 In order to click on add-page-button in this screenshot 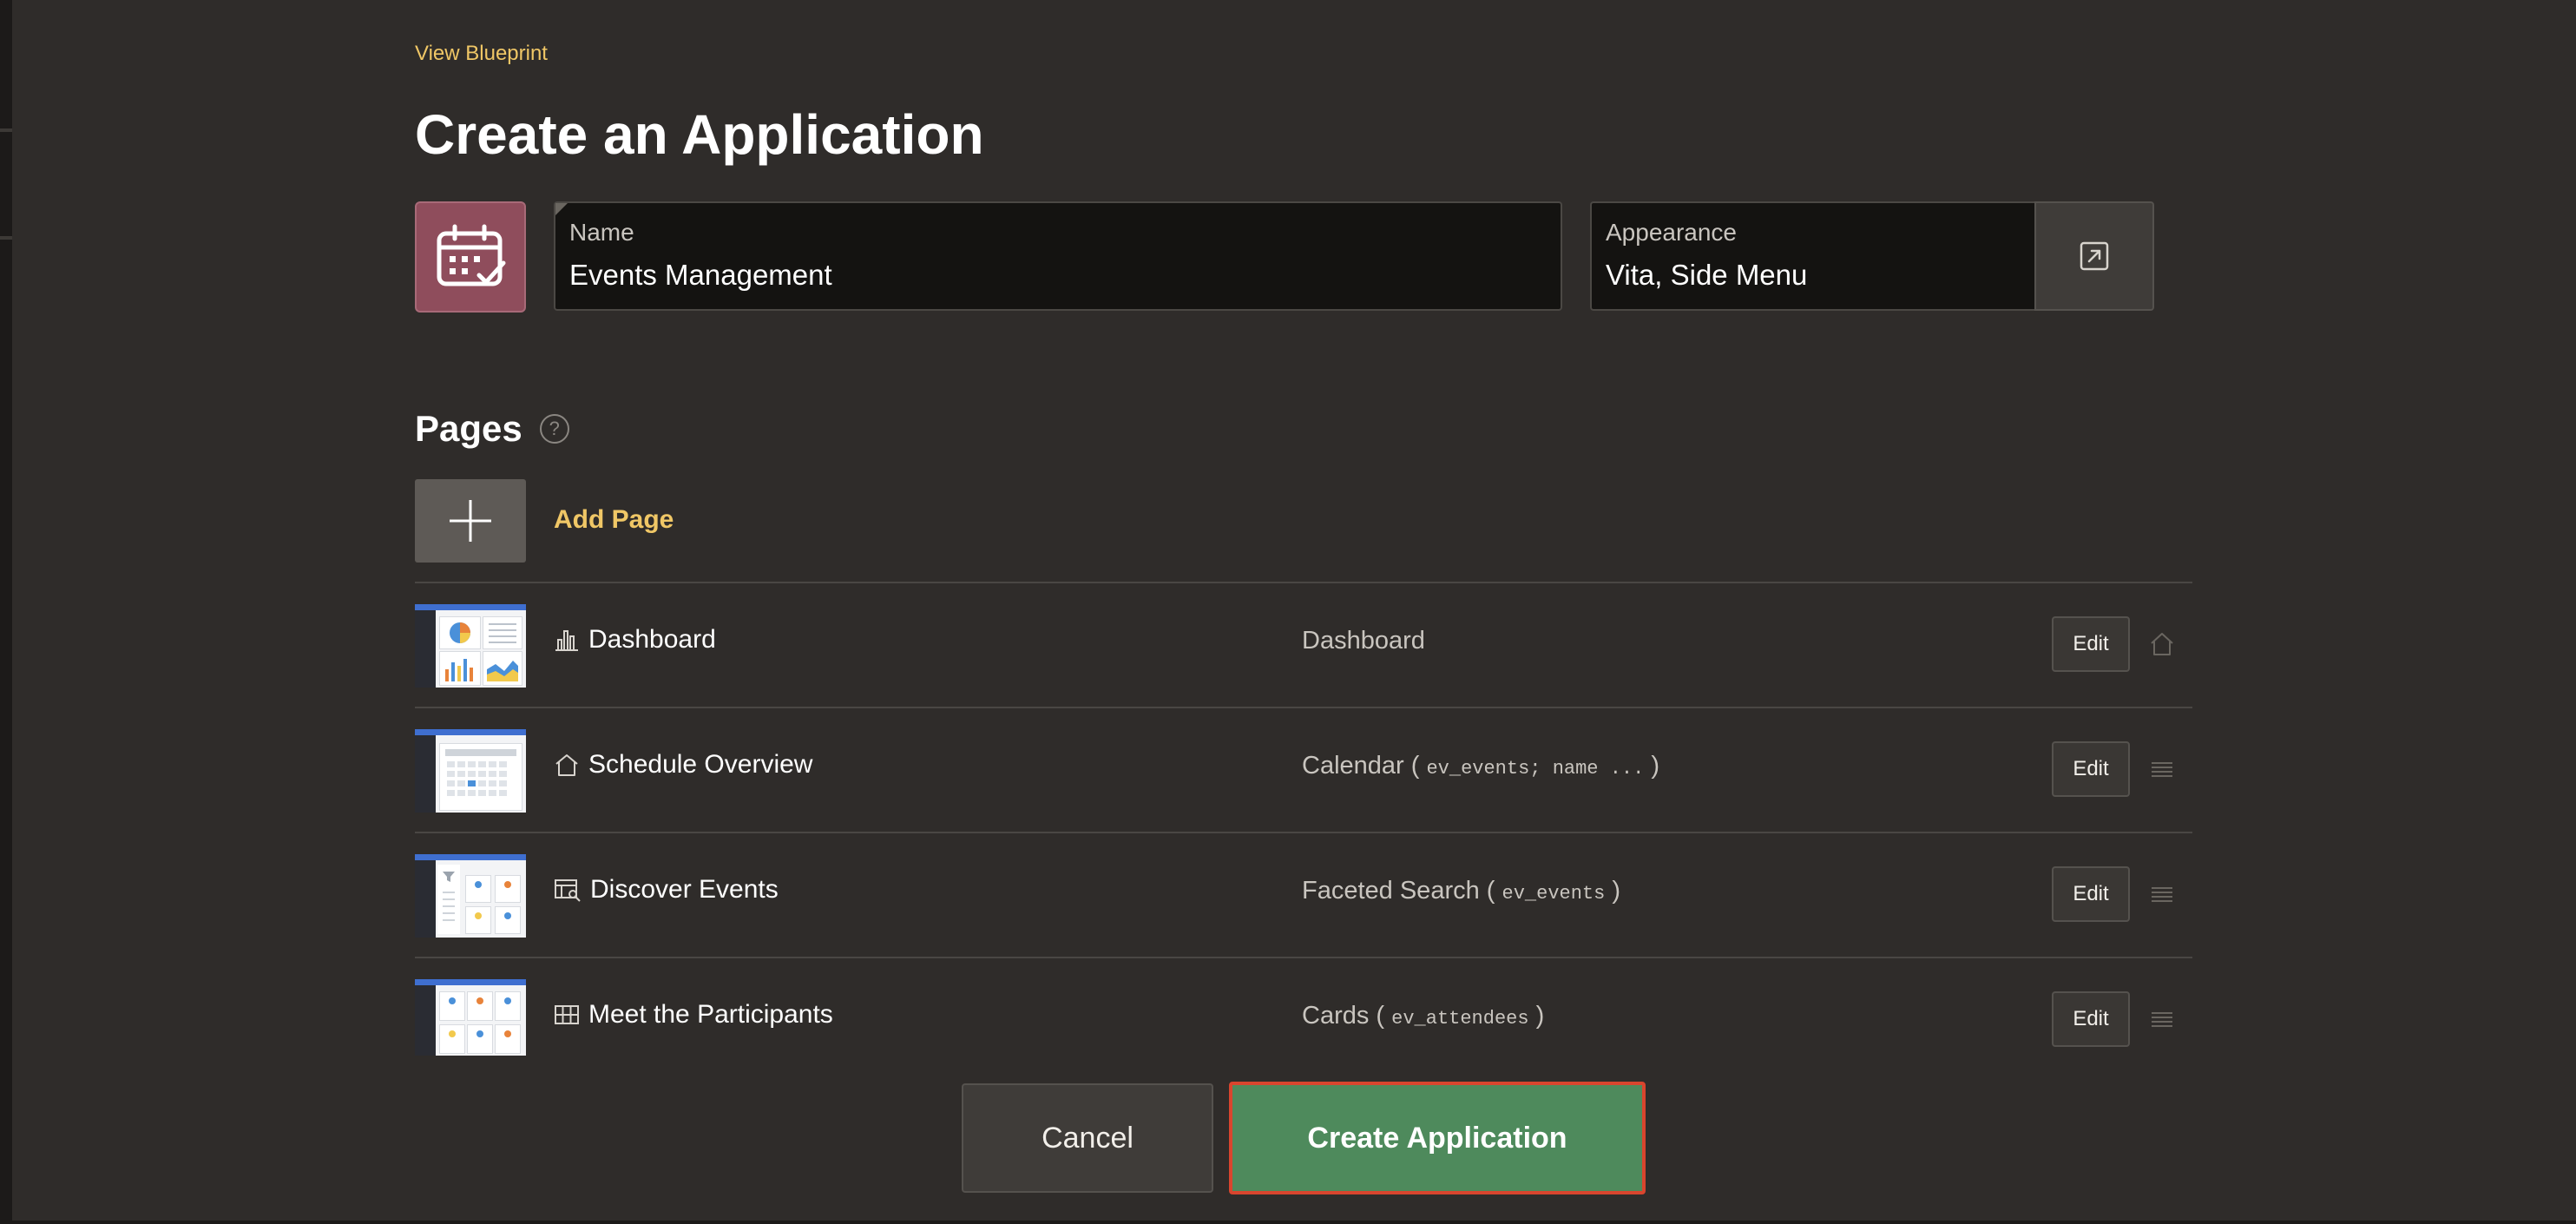, I will do `click(470, 521)`.